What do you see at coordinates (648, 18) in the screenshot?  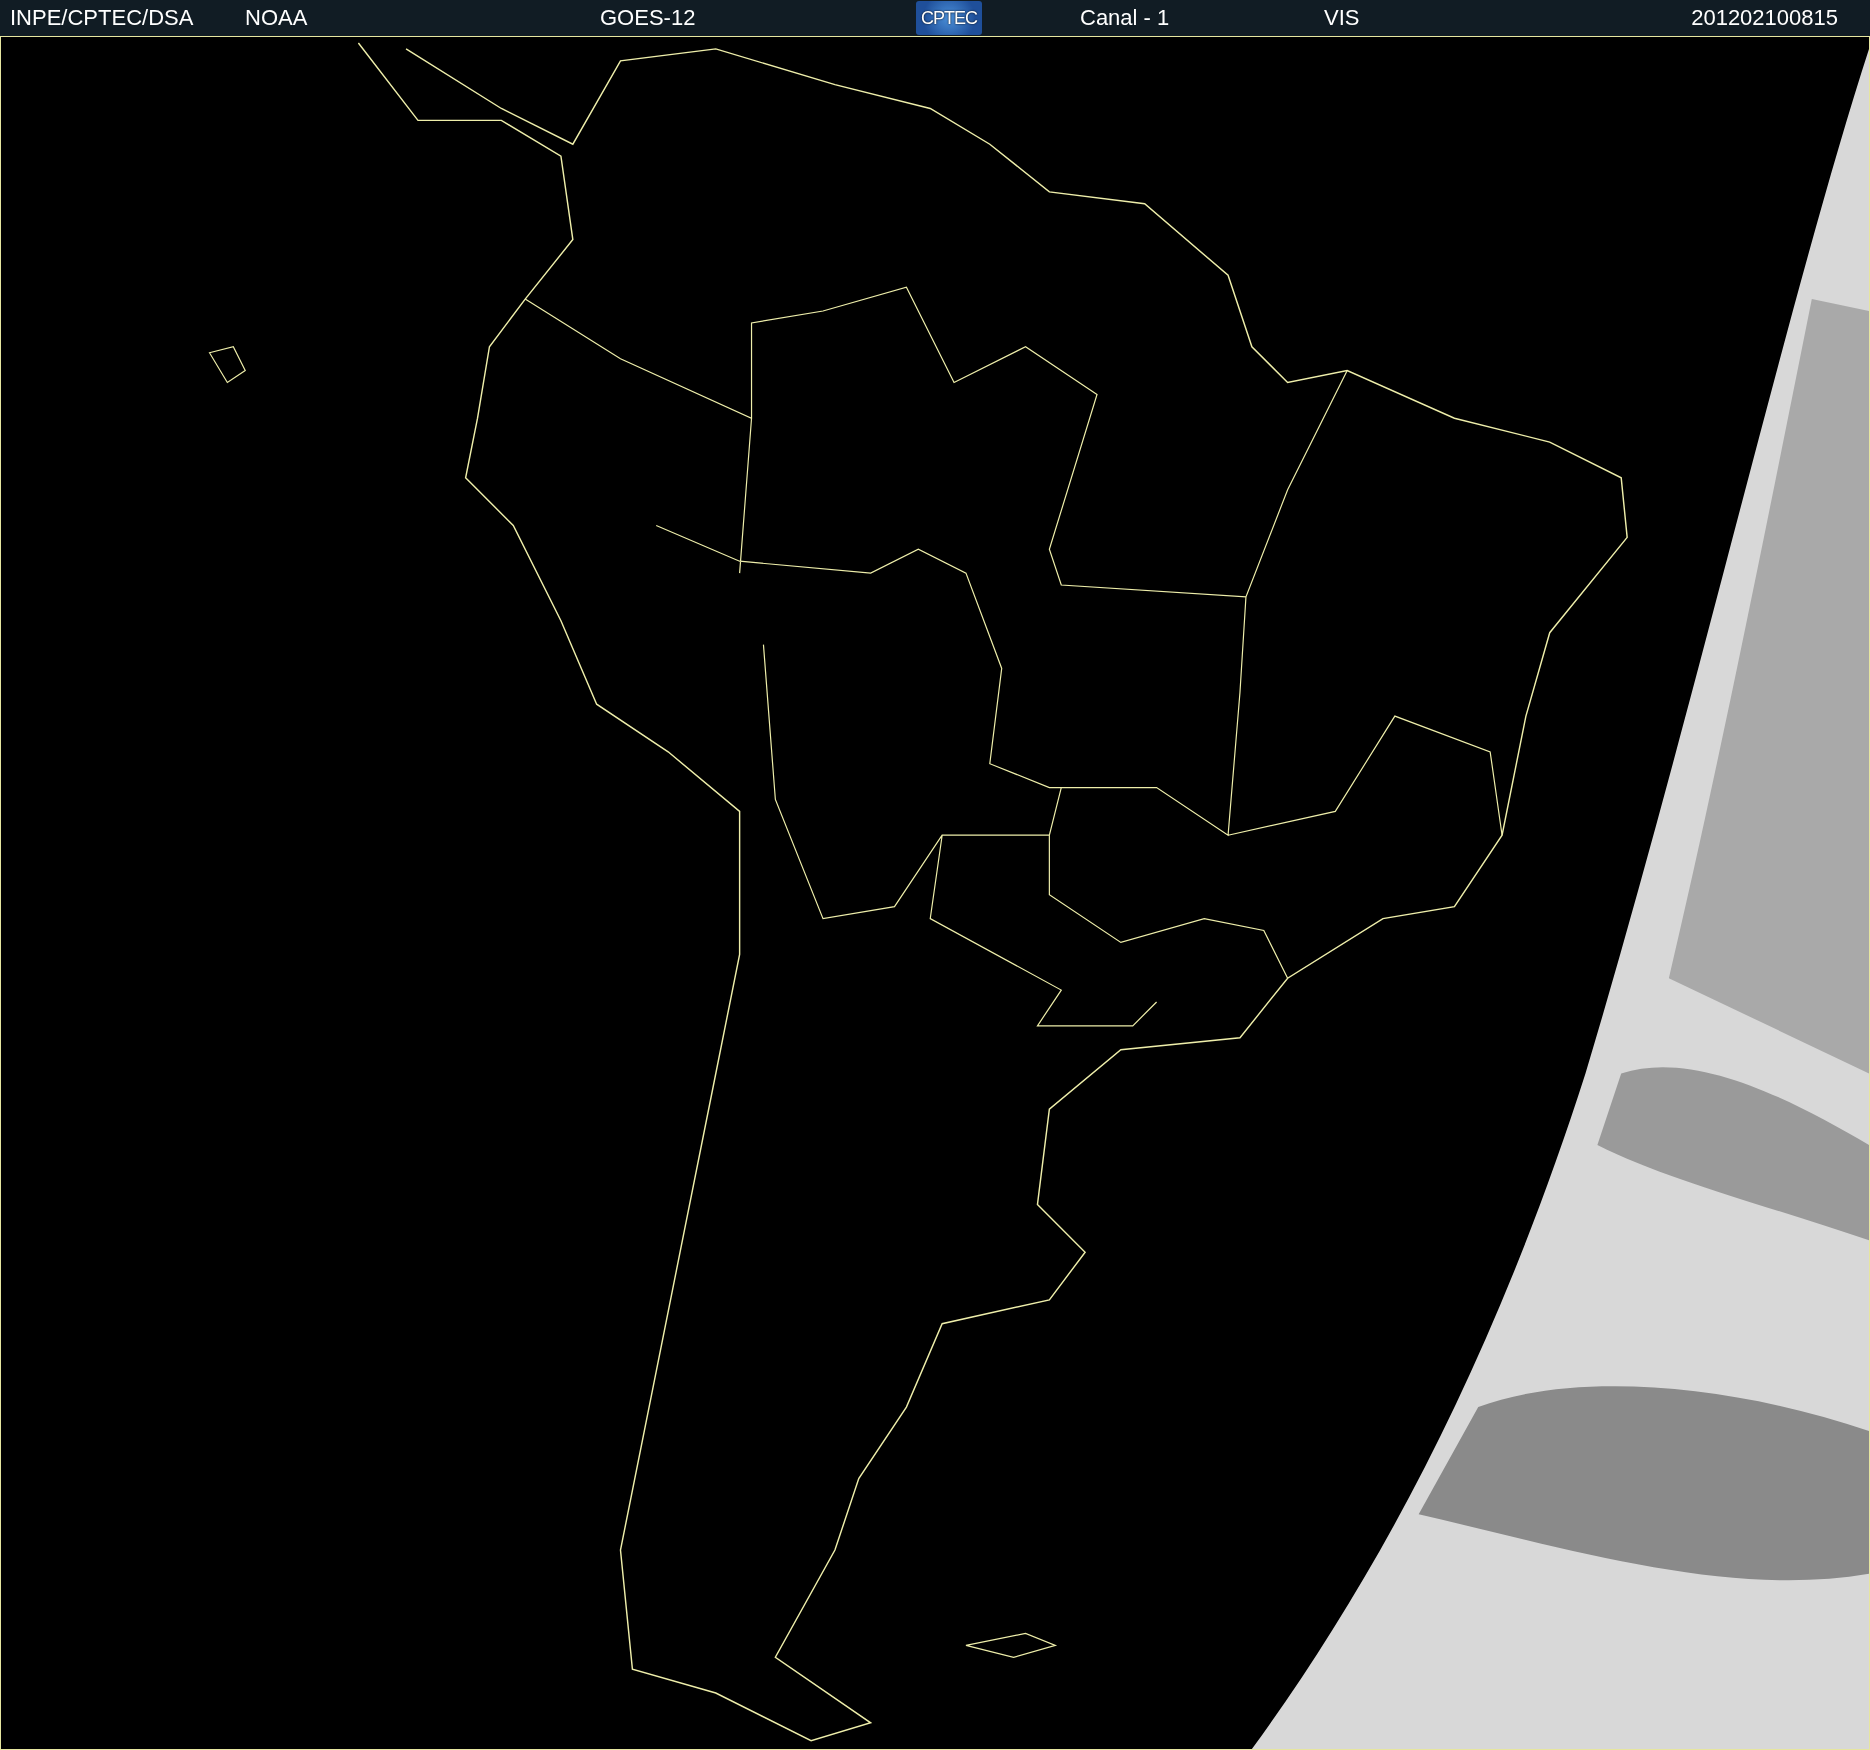 I see `header-label: GOES-12` at bounding box center [648, 18].